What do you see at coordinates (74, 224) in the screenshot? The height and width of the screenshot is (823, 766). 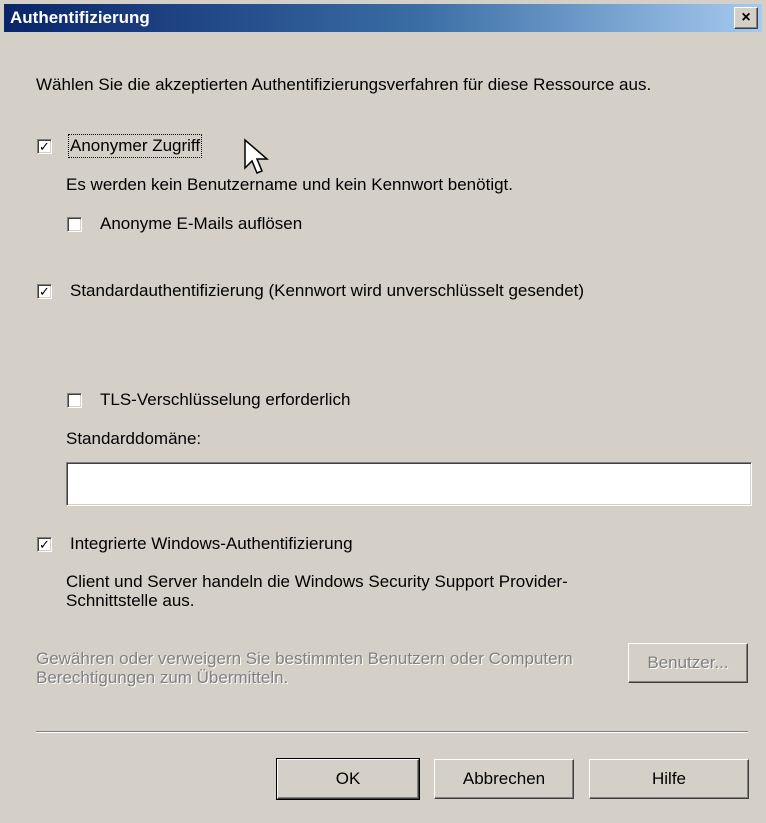 I see `resolve-anonymous-emails-checkbox` at bounding box center [74, 224].